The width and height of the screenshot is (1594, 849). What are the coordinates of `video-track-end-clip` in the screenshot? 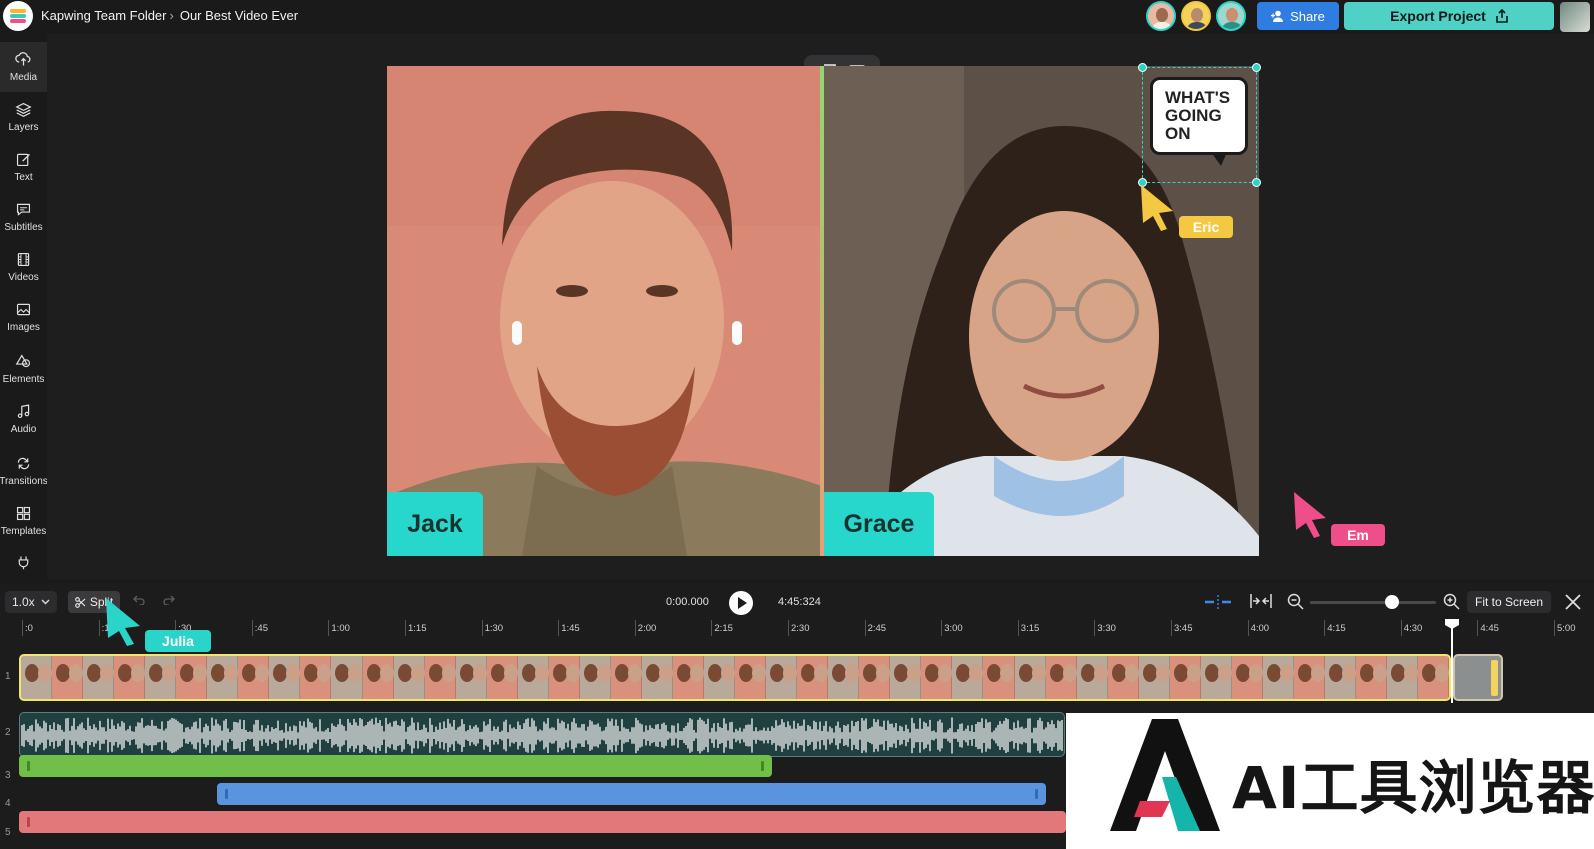 It's located at (1478, 677).